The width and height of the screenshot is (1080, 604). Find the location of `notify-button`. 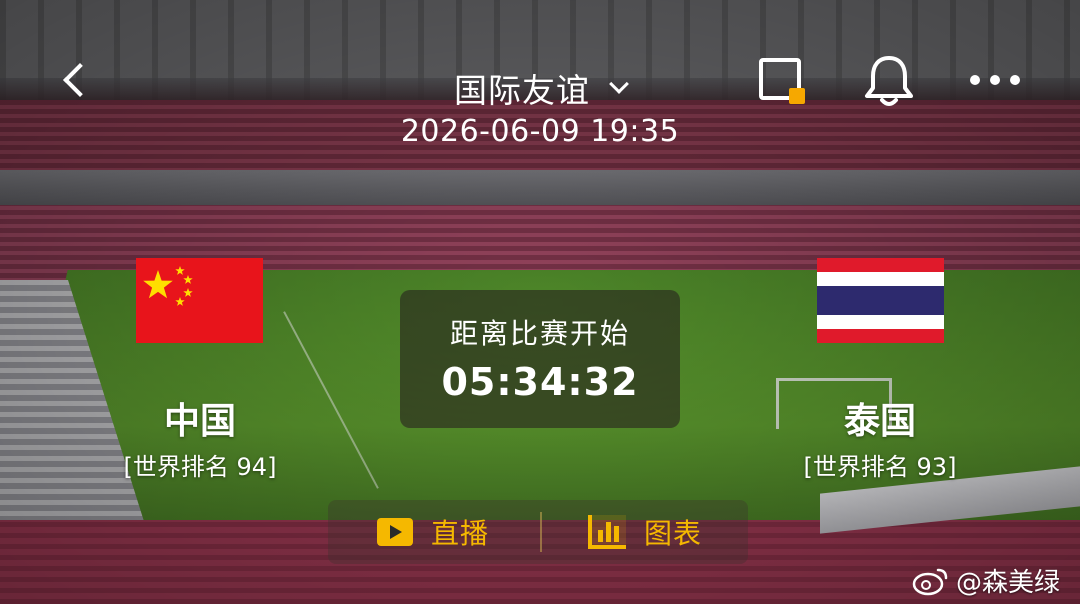

notify-button is located at coordinates (889, 80).